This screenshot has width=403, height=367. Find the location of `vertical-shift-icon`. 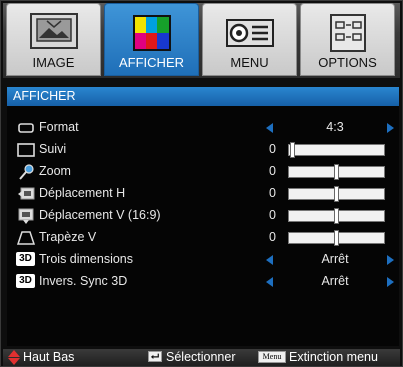

vertical-shift-icon is located at coordinates (26, 216).